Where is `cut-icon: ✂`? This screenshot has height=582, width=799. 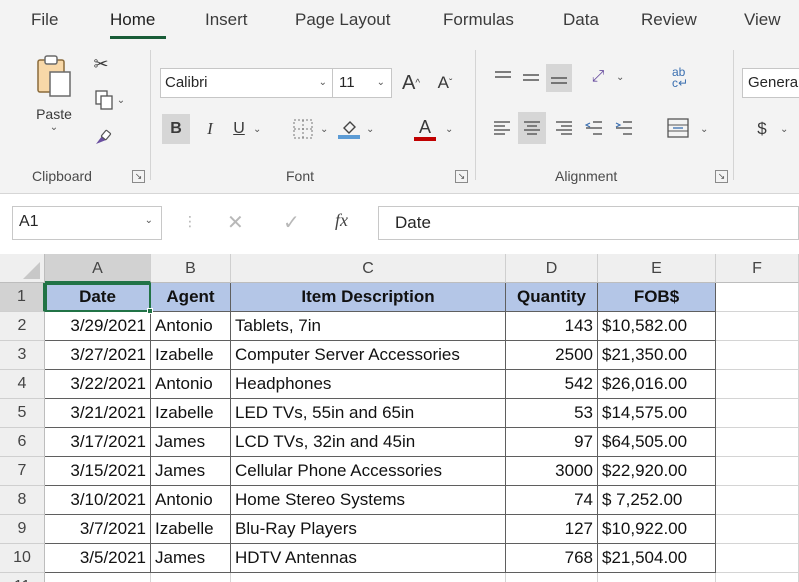 cut-icon: ✂ is located at coordinates (101, 64).